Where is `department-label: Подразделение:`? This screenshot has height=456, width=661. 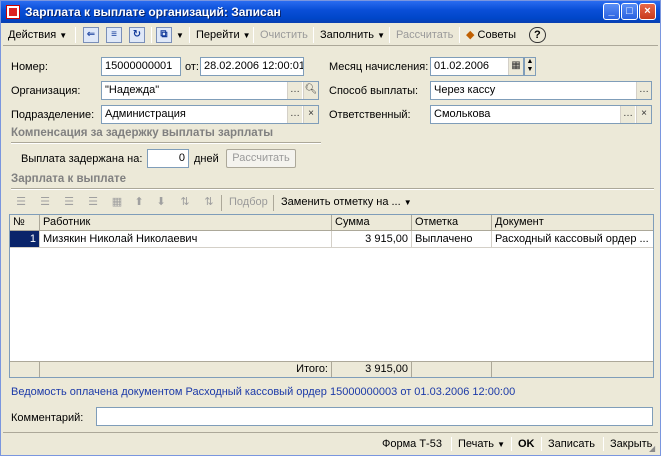
department-label: Подразделение: is located at coordinates (53, 115).